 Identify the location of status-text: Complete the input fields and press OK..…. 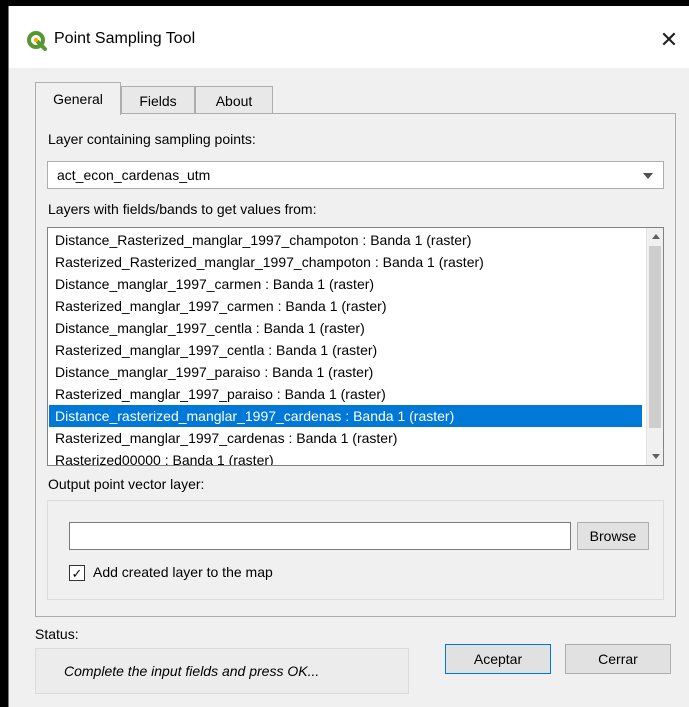
(192, 671).